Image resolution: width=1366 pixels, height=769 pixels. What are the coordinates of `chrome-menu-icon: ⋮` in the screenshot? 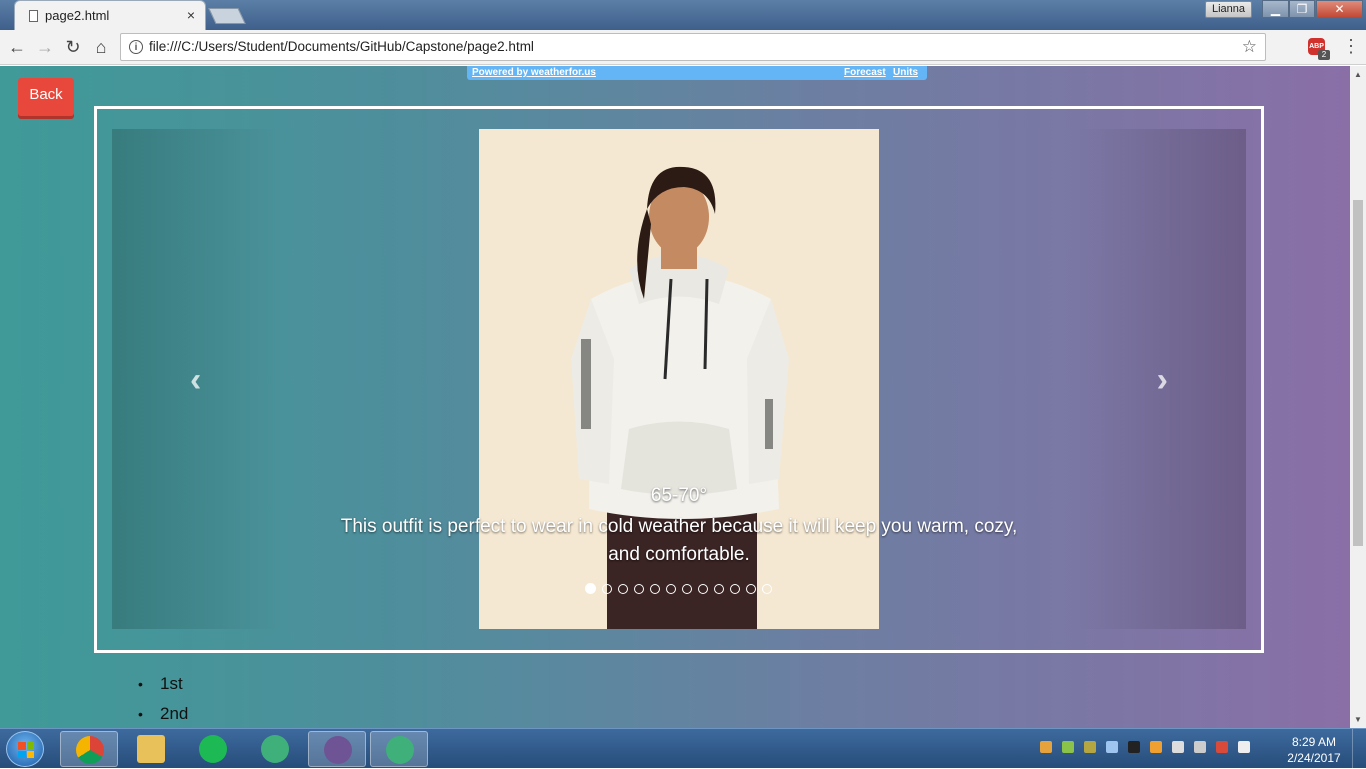 It's located at (1351, 46).